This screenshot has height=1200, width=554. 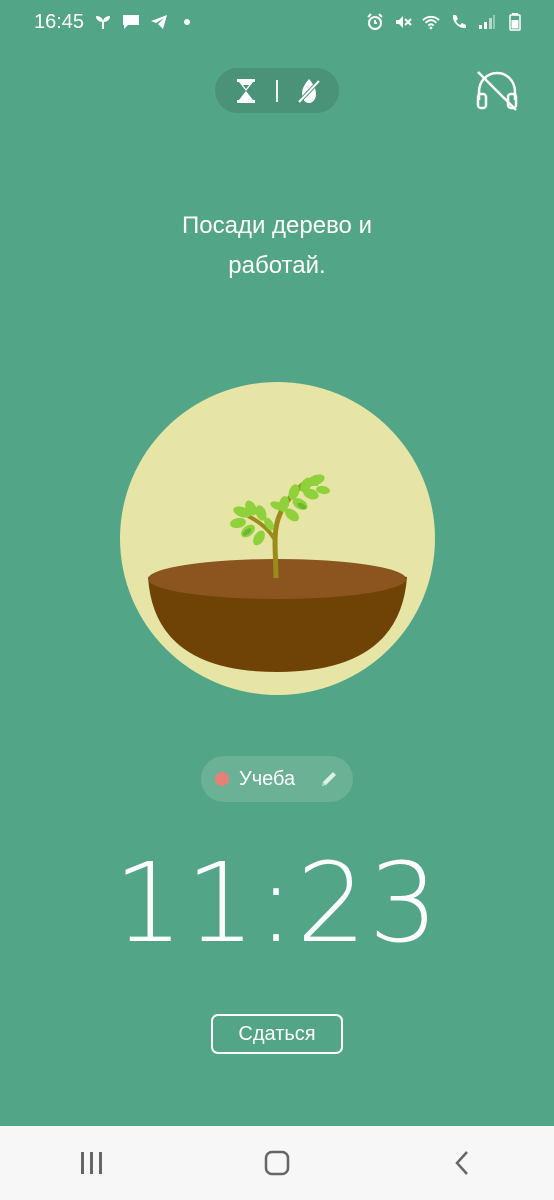 I want to click on status-bar: 16:45, so click(x=277, y=22).